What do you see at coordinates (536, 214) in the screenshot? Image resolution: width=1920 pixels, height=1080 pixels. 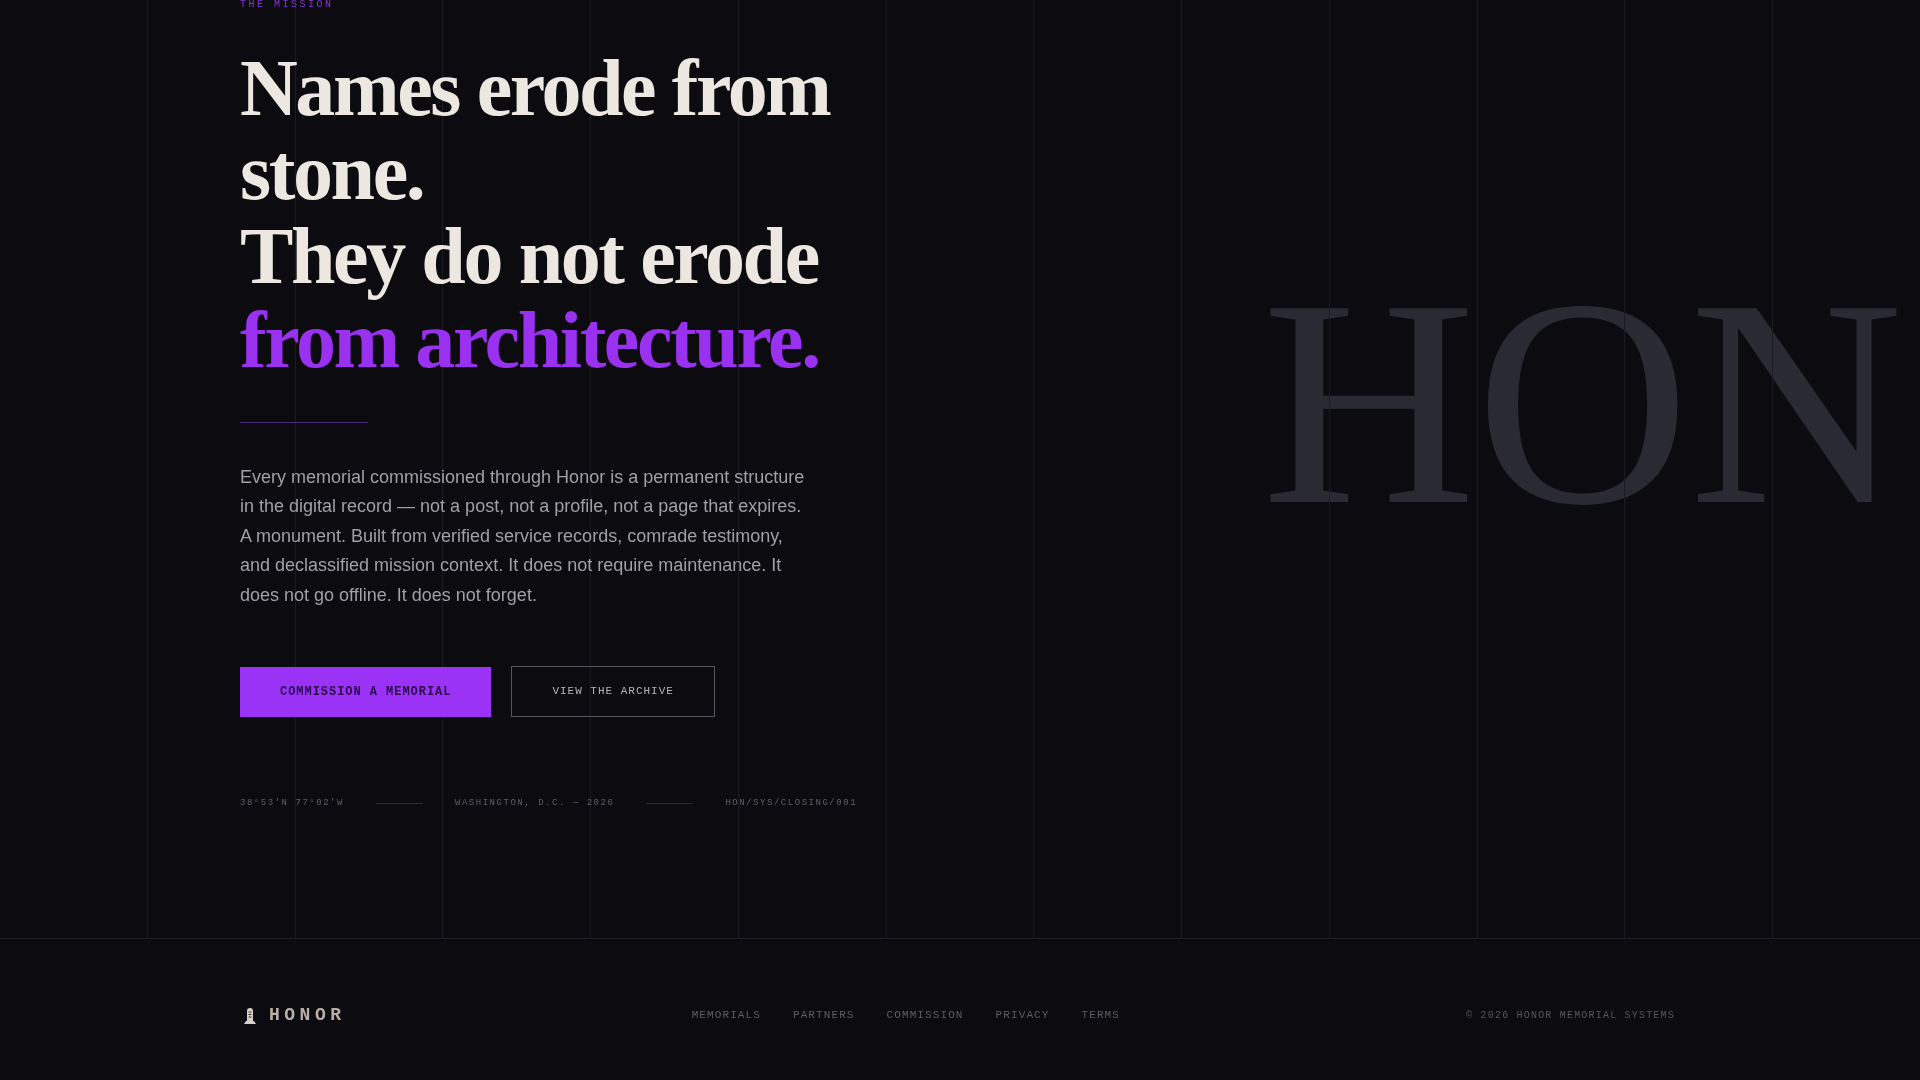 I see `headline: Names erode from stone. They do not erode from architecture.` at bounding box center [536, 214].